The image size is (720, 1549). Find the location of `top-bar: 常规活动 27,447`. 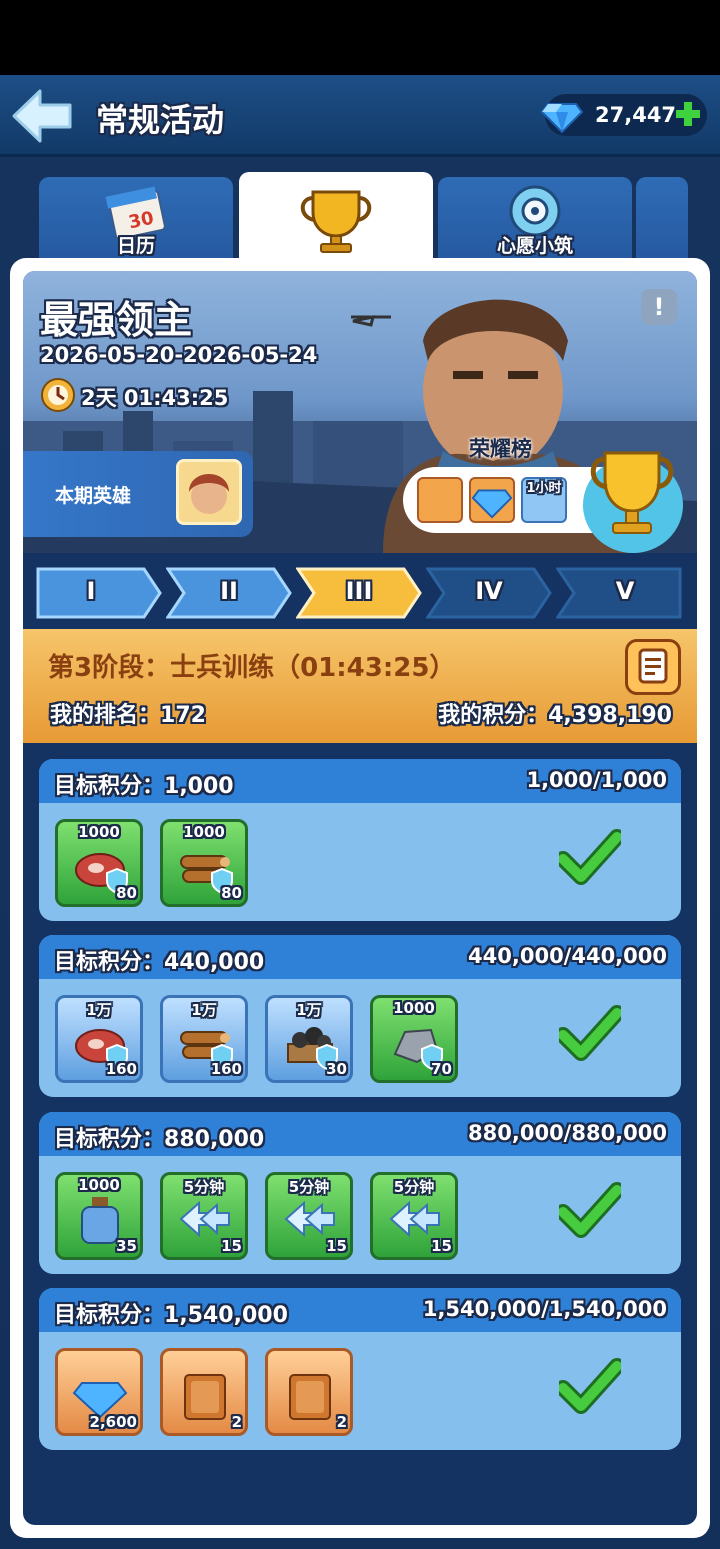

top-bar: 常规活动 27,447 is located at coordinates (360, 116).